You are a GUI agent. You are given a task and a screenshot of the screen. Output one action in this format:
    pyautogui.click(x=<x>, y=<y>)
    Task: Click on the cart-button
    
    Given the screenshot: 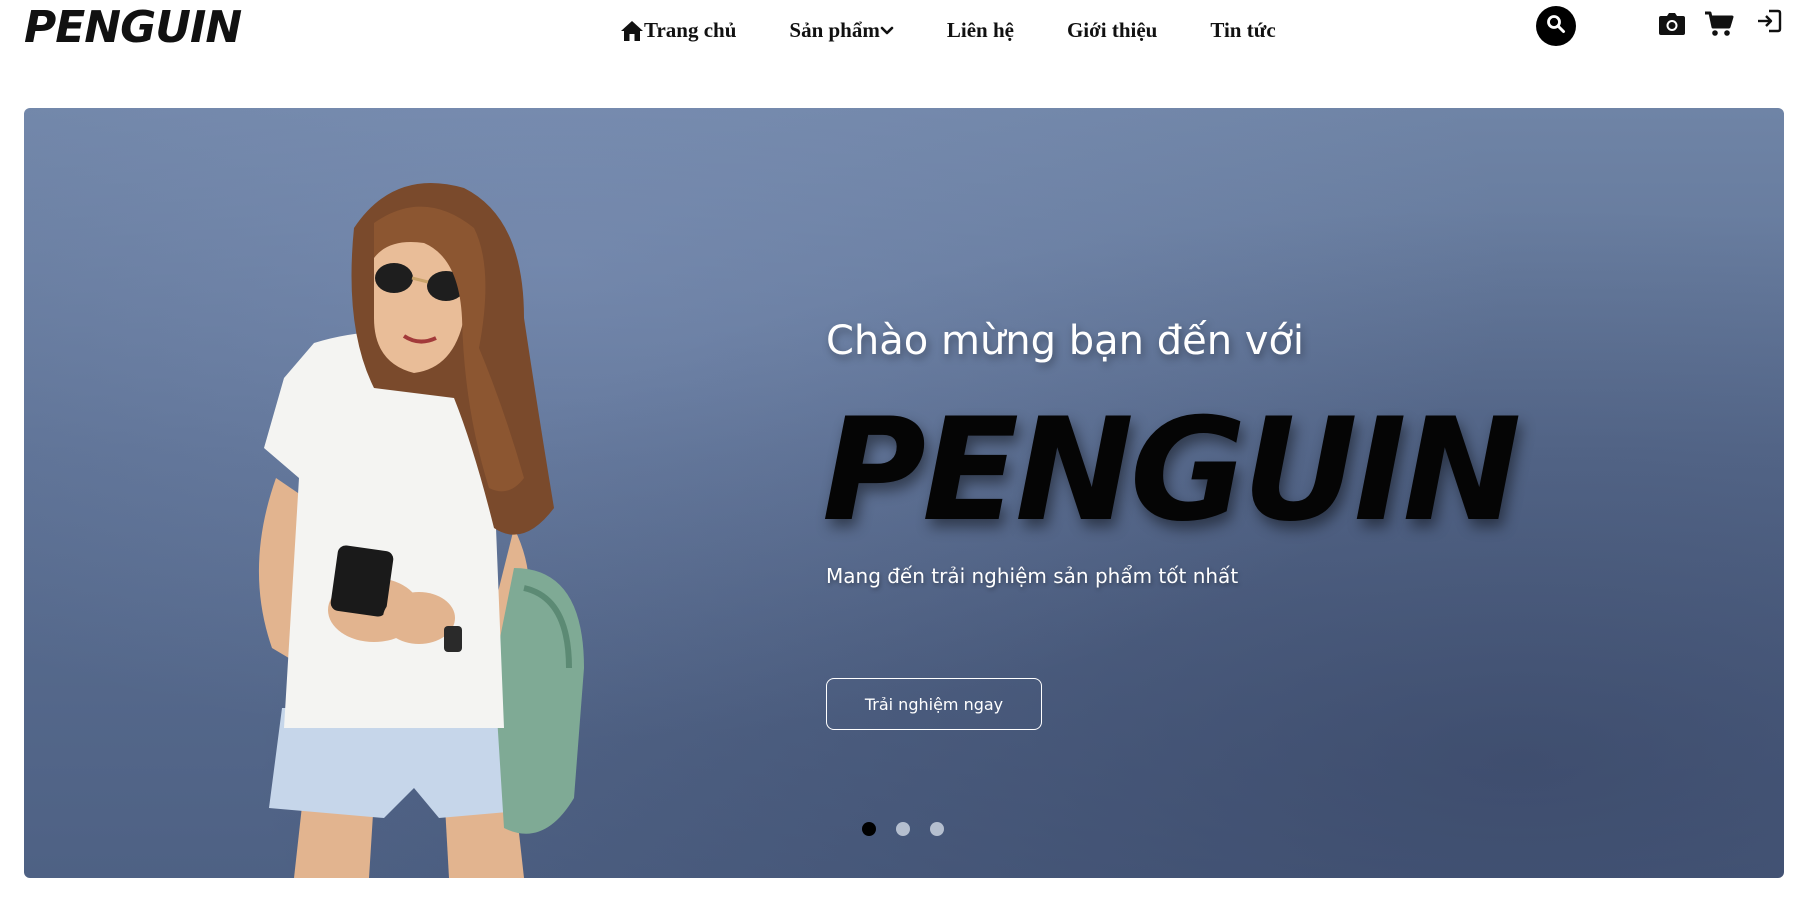 What is the action you would take?
    pyautogui.click(x=1719, y=24)
    